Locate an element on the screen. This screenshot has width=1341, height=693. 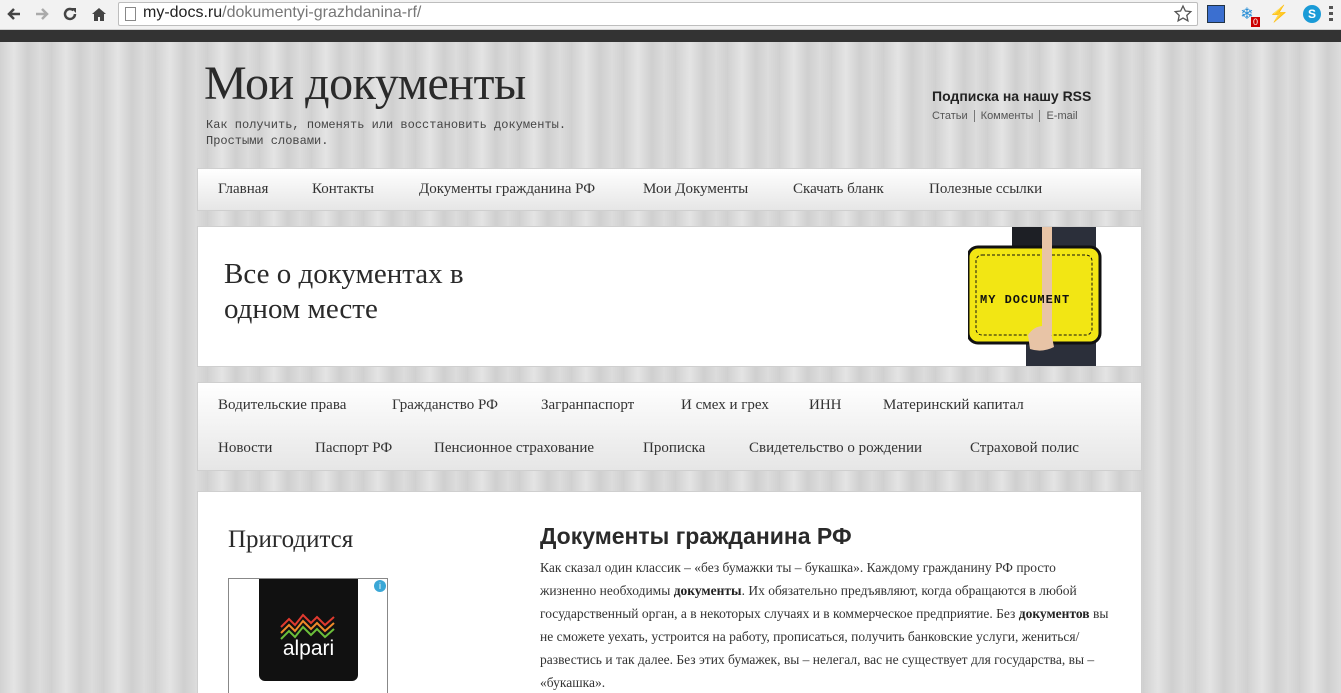
sidebar-ad: i alpari is located at coordinates (308, 635).